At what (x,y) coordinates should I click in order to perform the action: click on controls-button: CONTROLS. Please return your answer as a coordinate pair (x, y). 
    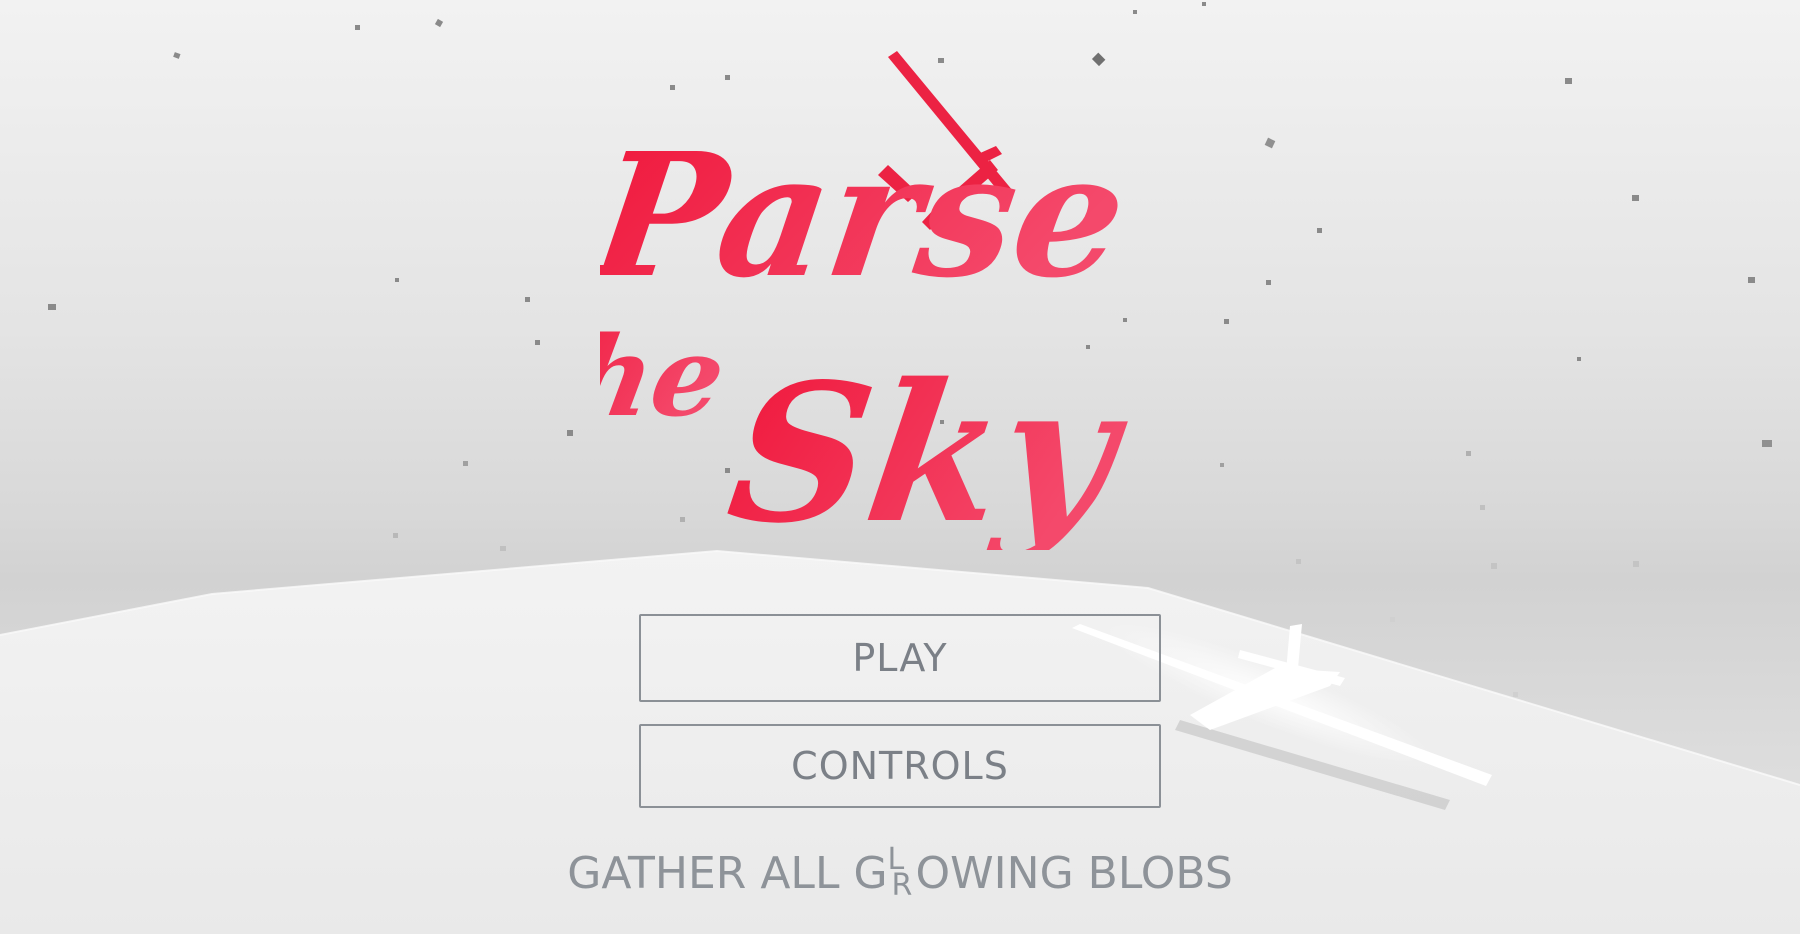
    Looking at the image, I should click on (900, 766).